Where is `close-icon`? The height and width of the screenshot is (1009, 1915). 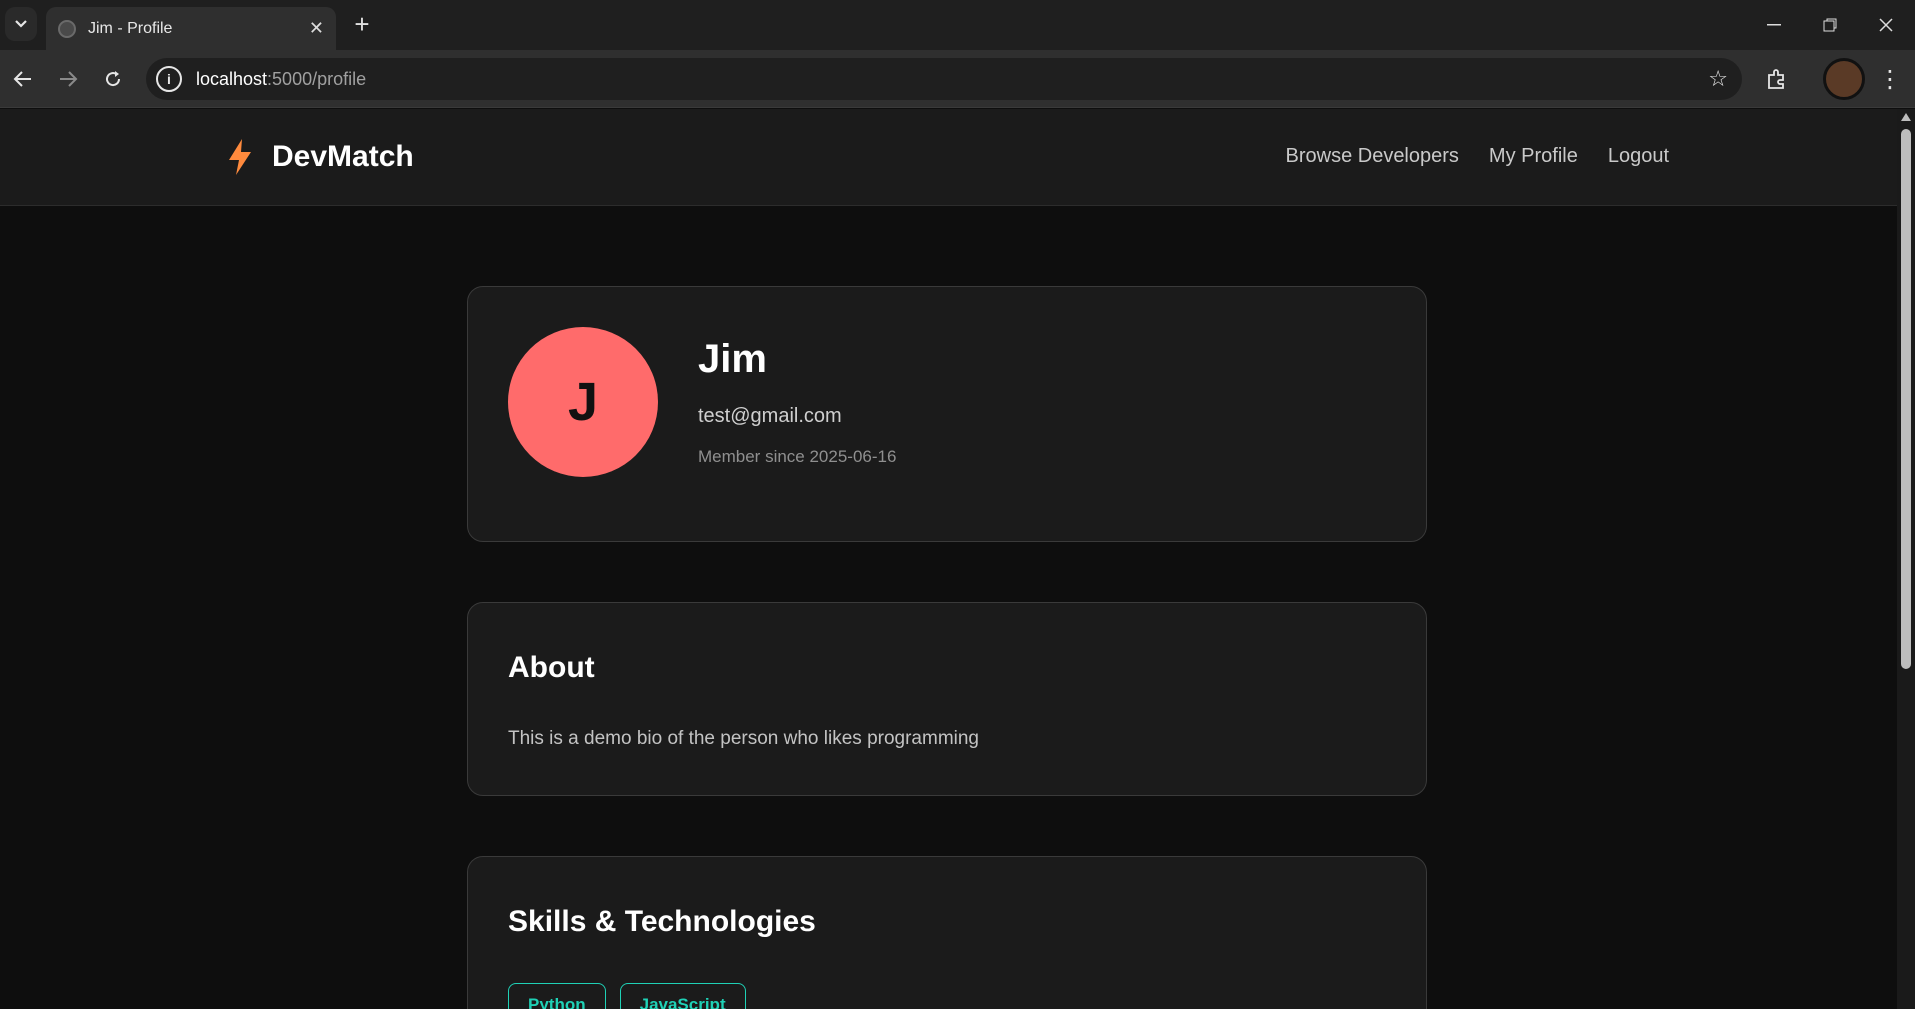
close-icon is located at coordinates (1886, 25).